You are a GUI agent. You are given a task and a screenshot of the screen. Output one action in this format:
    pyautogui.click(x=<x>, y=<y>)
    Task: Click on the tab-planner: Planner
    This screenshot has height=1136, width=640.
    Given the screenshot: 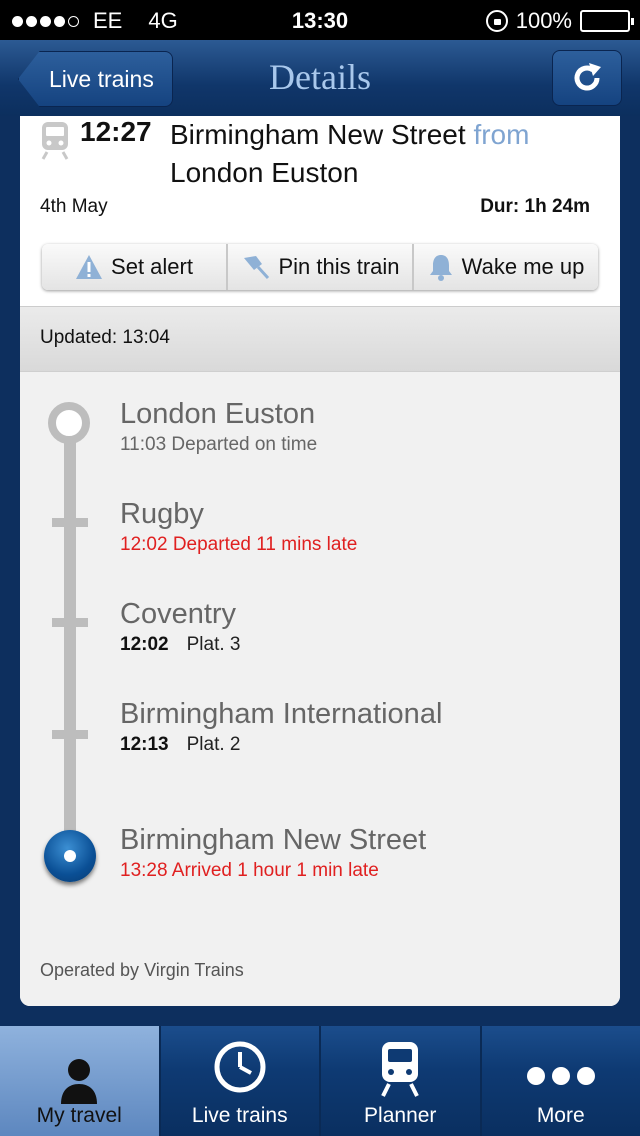 What is the action you would take?
    pyautogui.click(x=399, y=1081)
    